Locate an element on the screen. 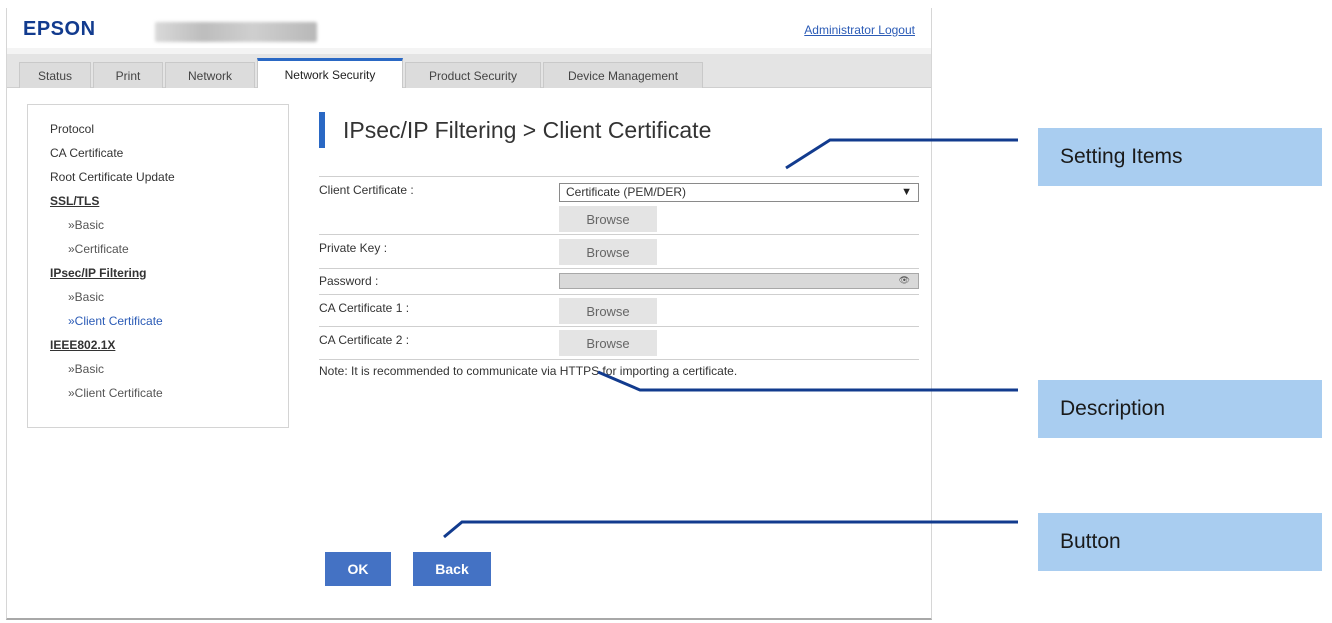  client-certificate-label: Client Certificate : is located at coordinates (366, 190).